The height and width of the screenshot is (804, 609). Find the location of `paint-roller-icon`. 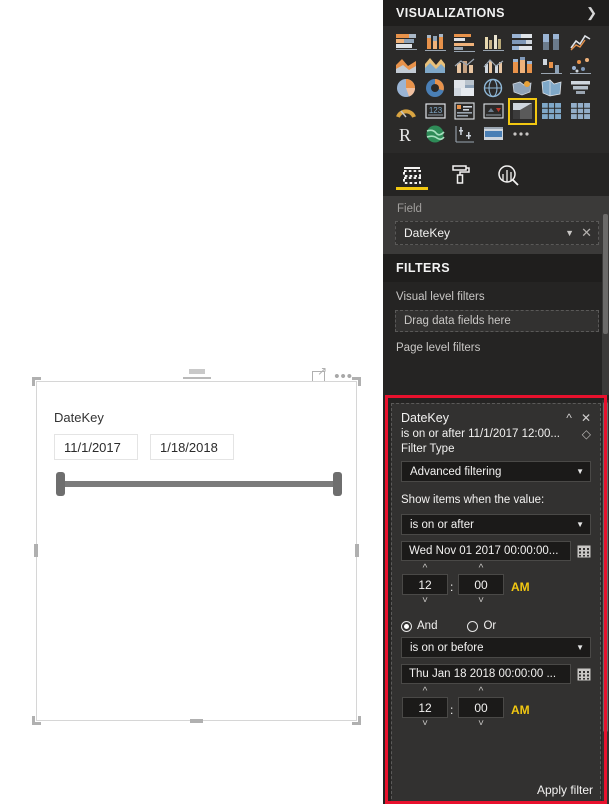

paint-roller-icon is located at coordinates (461, 174).